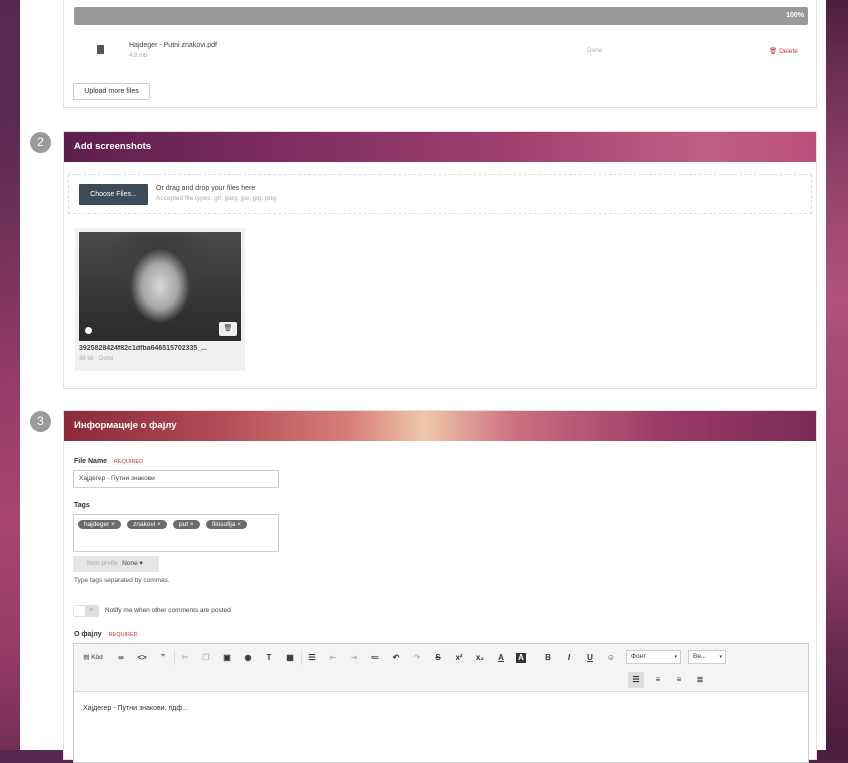  What do you see at coordinates (228, 329) in the screenshot?
I see `thumb-delete-icon: 🗑` at bounding box center [228, 329].